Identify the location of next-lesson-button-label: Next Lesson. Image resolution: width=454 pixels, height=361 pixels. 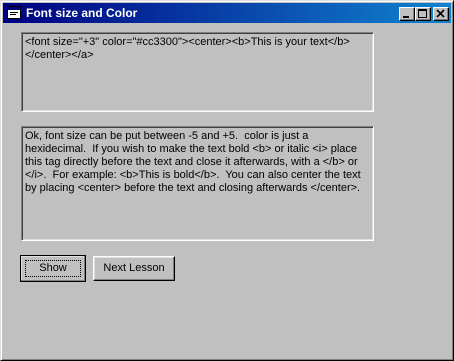
(134, 268).